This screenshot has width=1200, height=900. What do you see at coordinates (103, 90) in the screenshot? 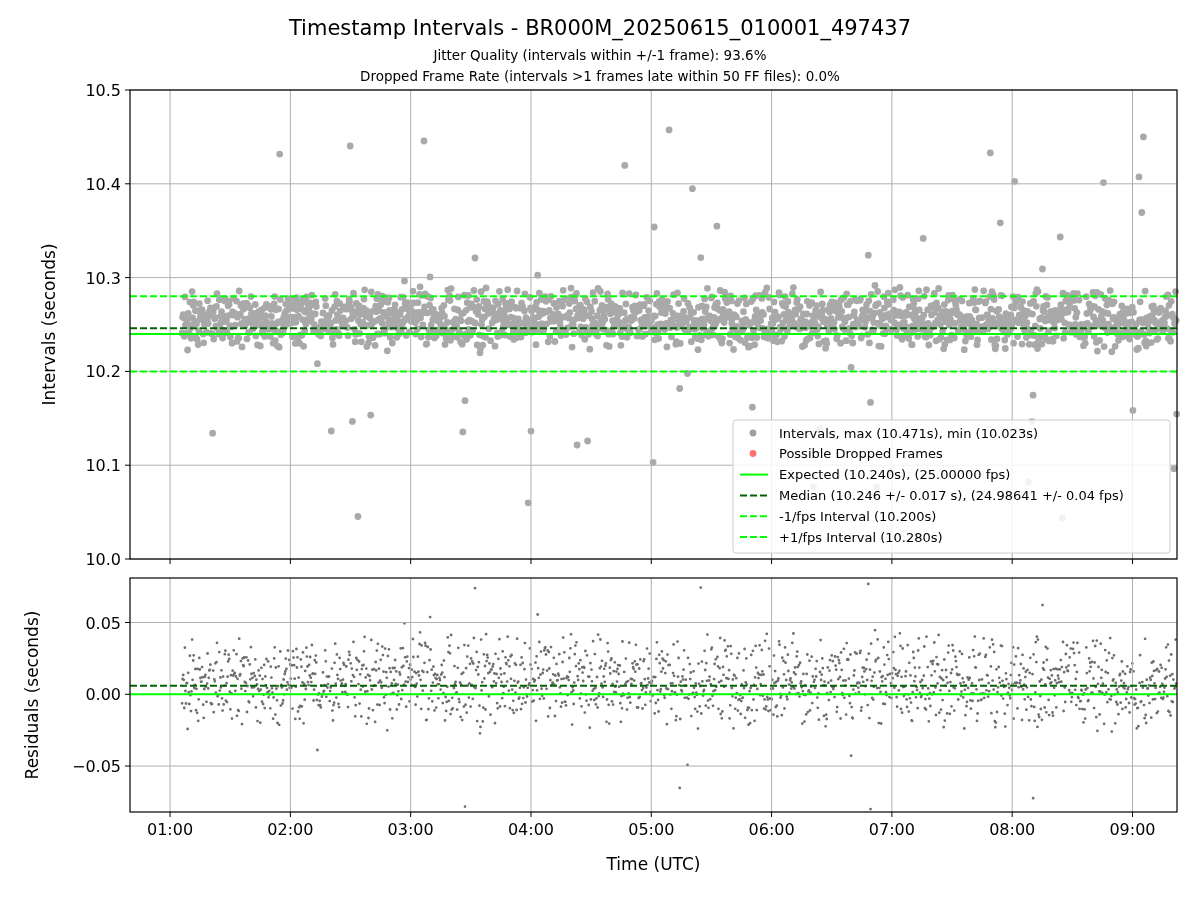
I see `y-tick-label: 10.5` at bounding box center [103, 90].